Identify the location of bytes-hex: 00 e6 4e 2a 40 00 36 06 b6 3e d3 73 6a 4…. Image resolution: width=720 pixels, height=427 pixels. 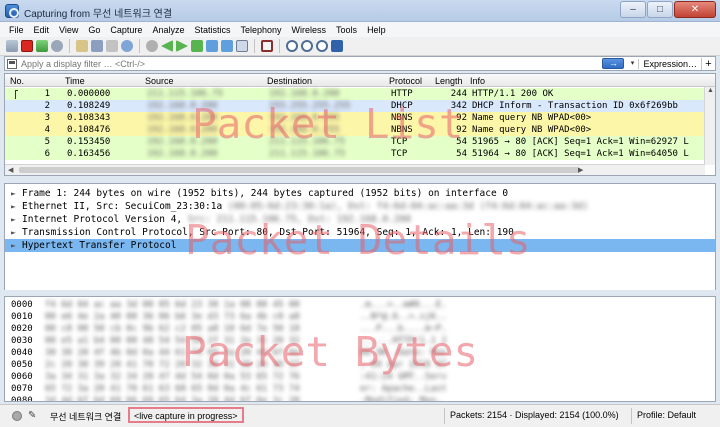
(172, 317).